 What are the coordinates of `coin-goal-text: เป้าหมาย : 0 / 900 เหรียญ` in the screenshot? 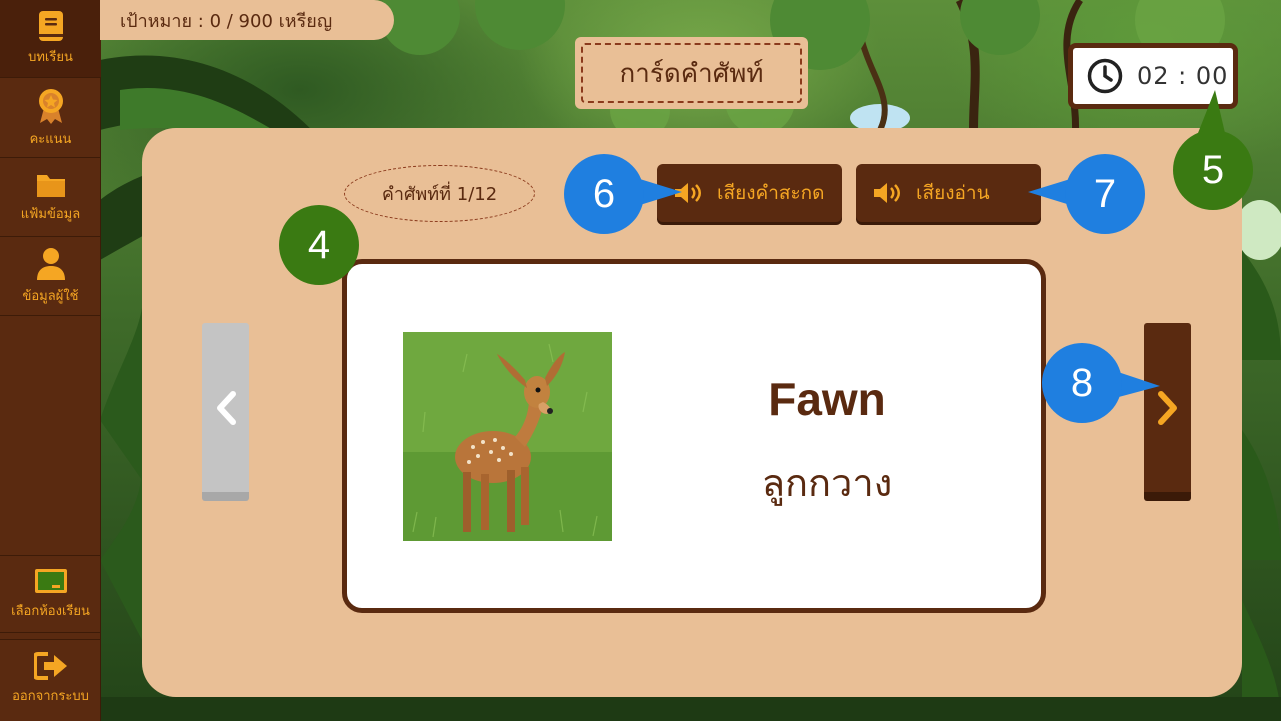 It's located at (226, 21).